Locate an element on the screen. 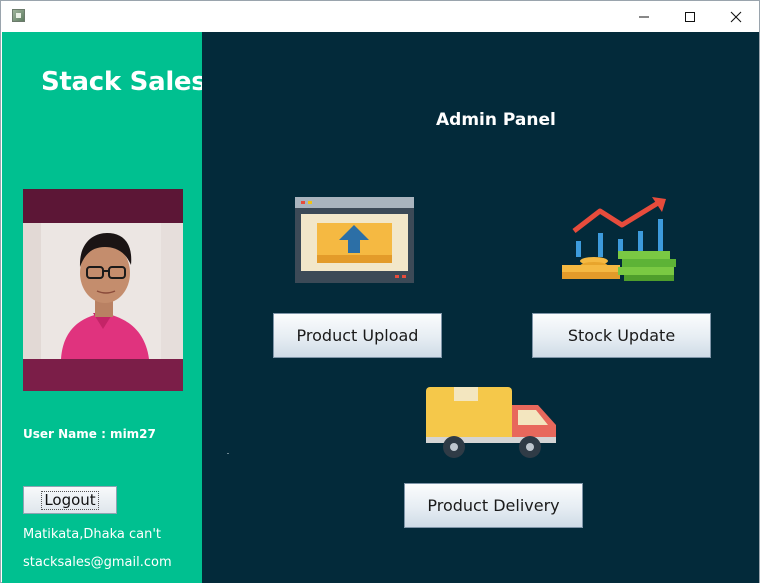  product-upload-button: Product Upload is located at coordinates (357, 335).